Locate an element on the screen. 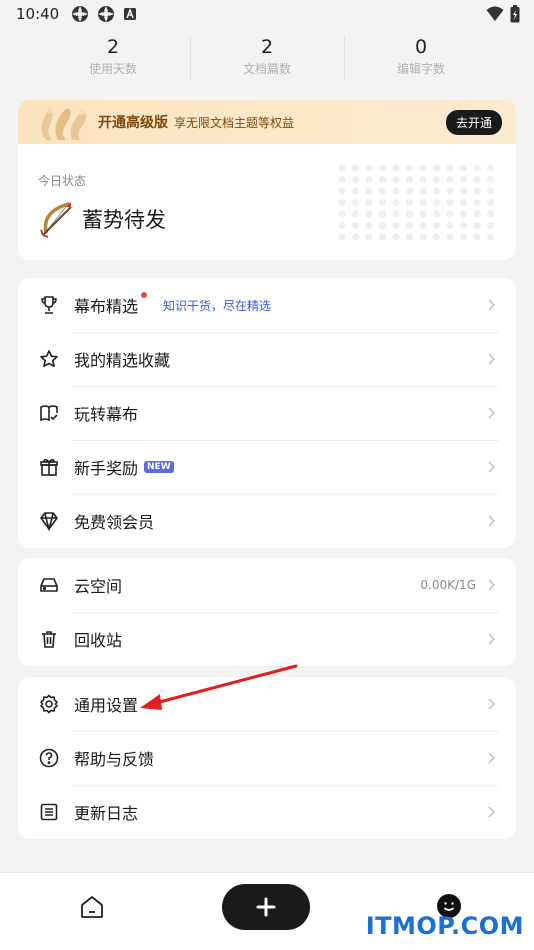 The image size is (534, 950). unread-dot is located at coordinates (144, 295).